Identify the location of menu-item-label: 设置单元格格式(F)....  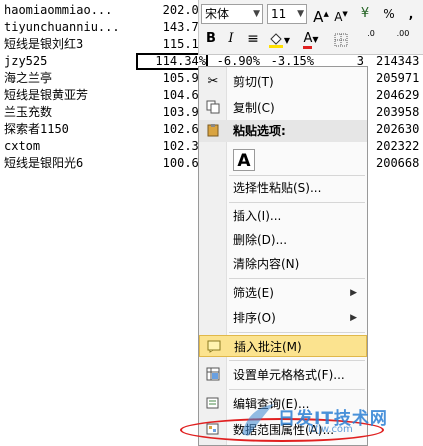
(289, 375).